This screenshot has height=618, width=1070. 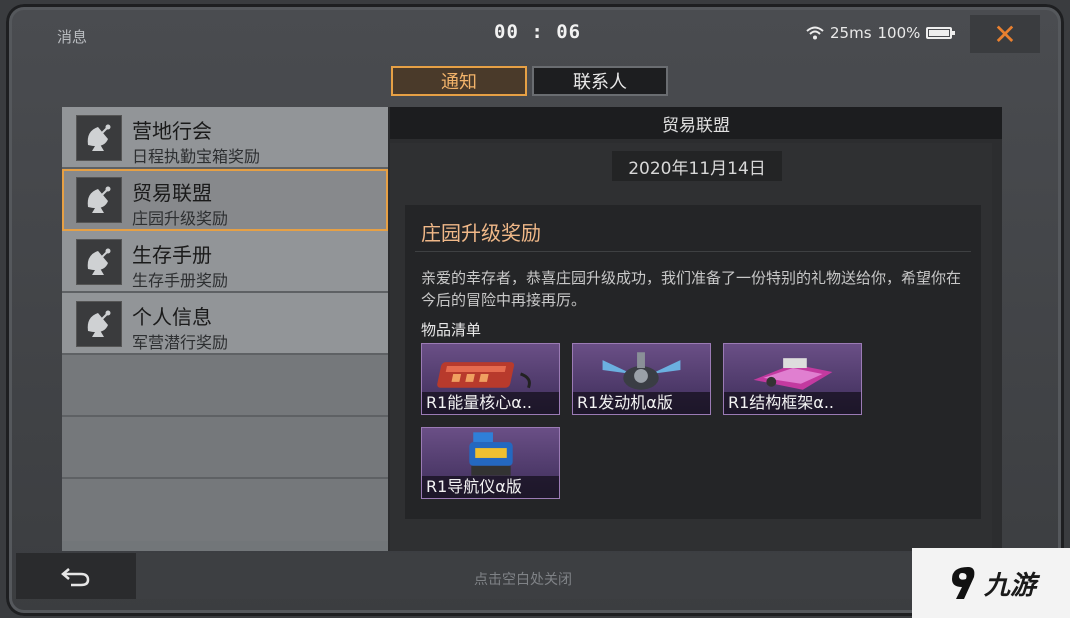 I want to click on battery-icon, so click(x=941, y=33).